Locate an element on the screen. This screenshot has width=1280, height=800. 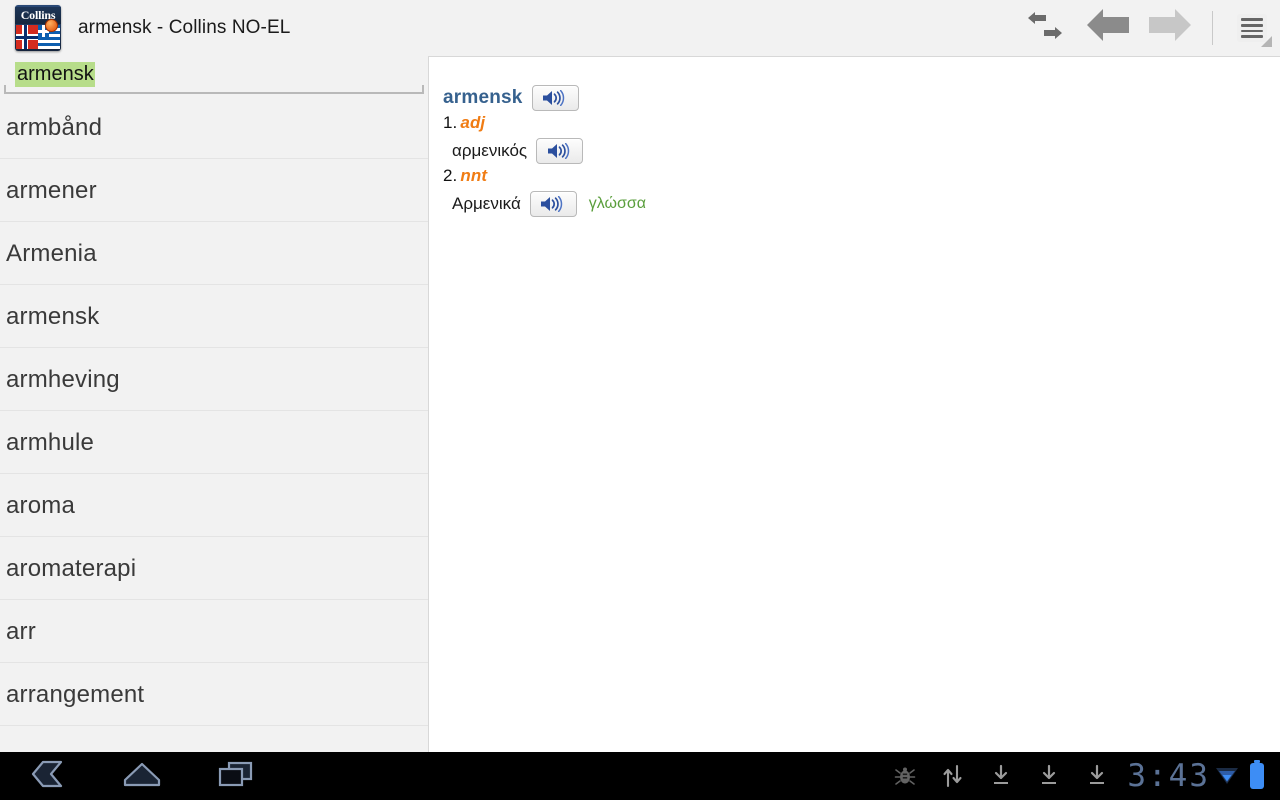
swap-arrows-icon is located at coordinates (1046, 28).